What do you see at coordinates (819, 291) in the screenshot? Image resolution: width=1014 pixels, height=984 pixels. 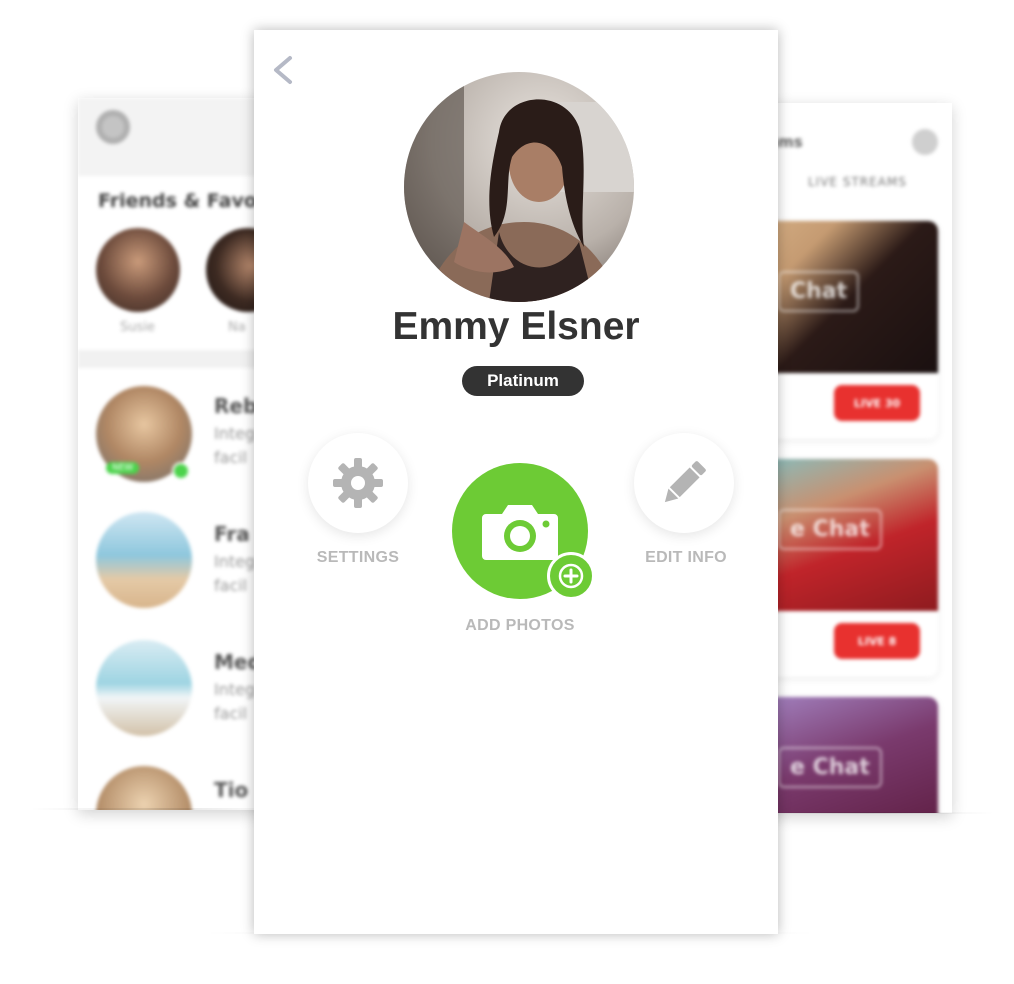 I see `chat-label: Chat` at bounding box center [819, 291].